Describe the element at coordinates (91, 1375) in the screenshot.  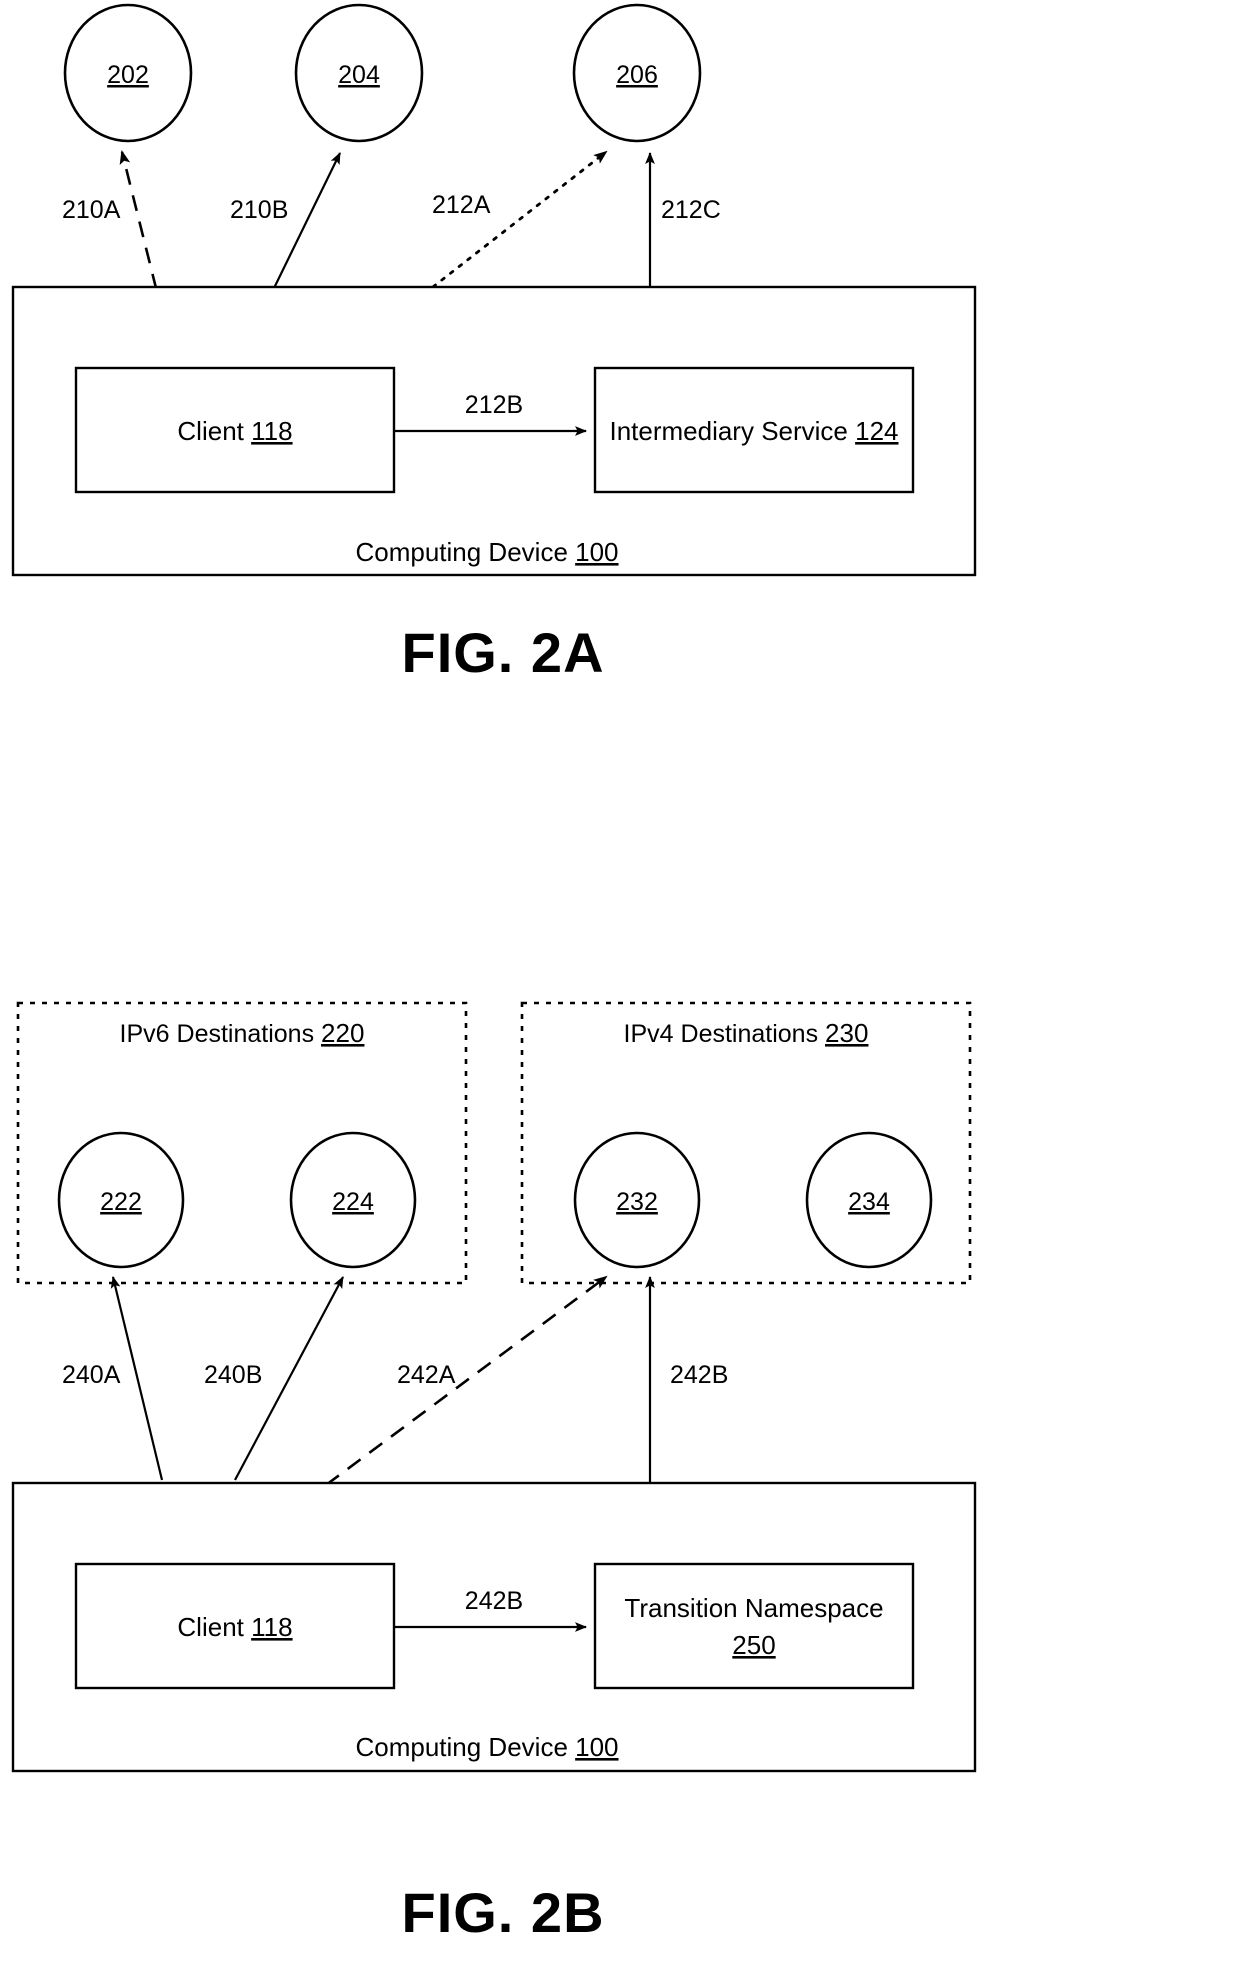
I see `edge-label-240A: 240A` at that location.